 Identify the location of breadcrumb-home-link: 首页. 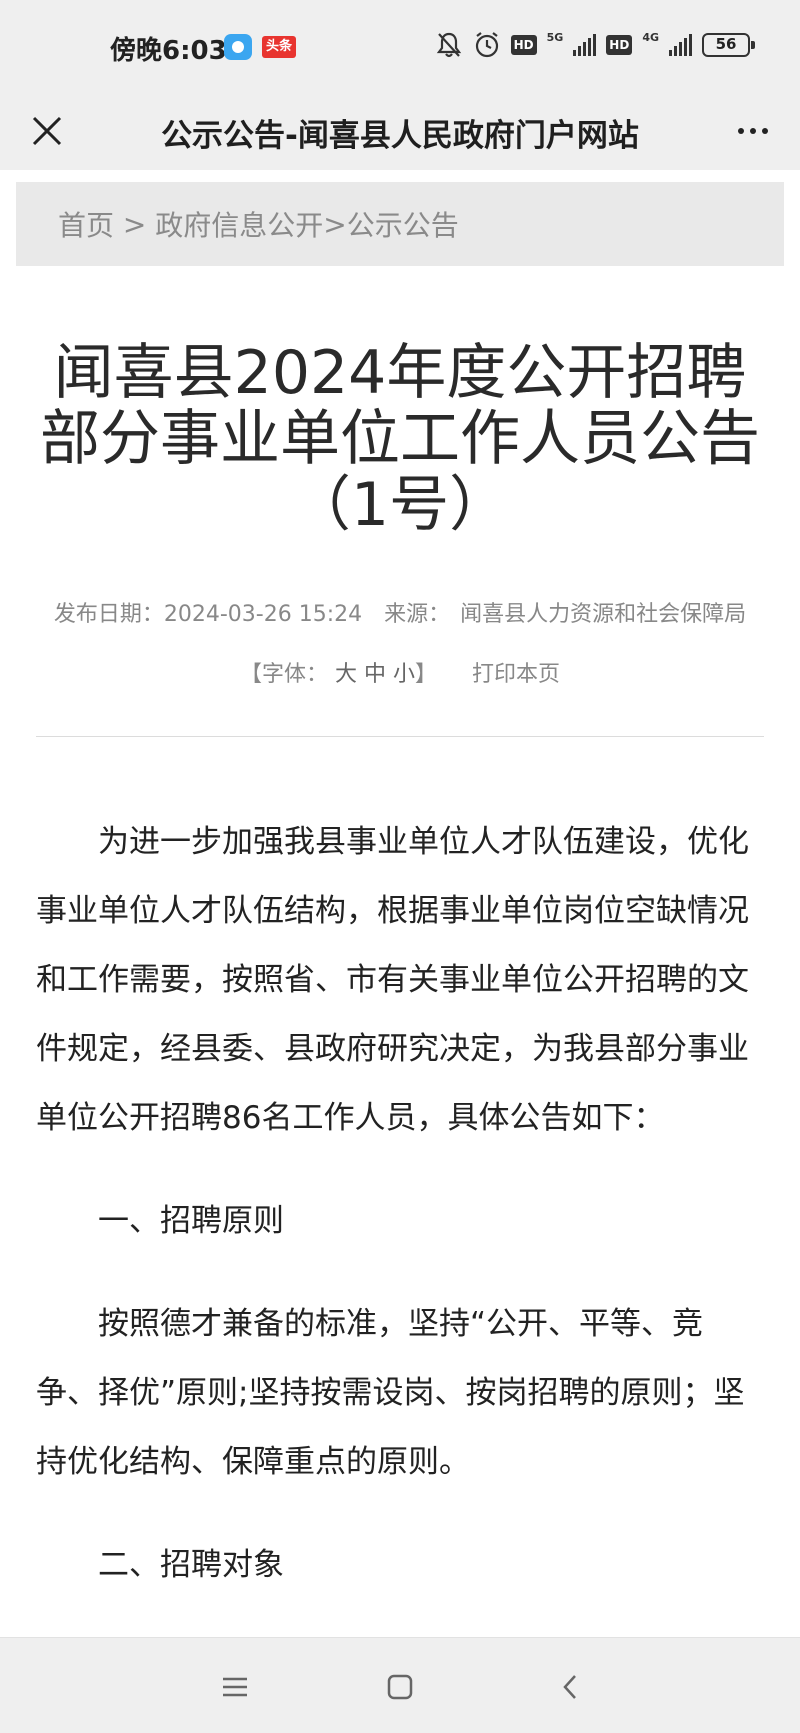
(86, 224).